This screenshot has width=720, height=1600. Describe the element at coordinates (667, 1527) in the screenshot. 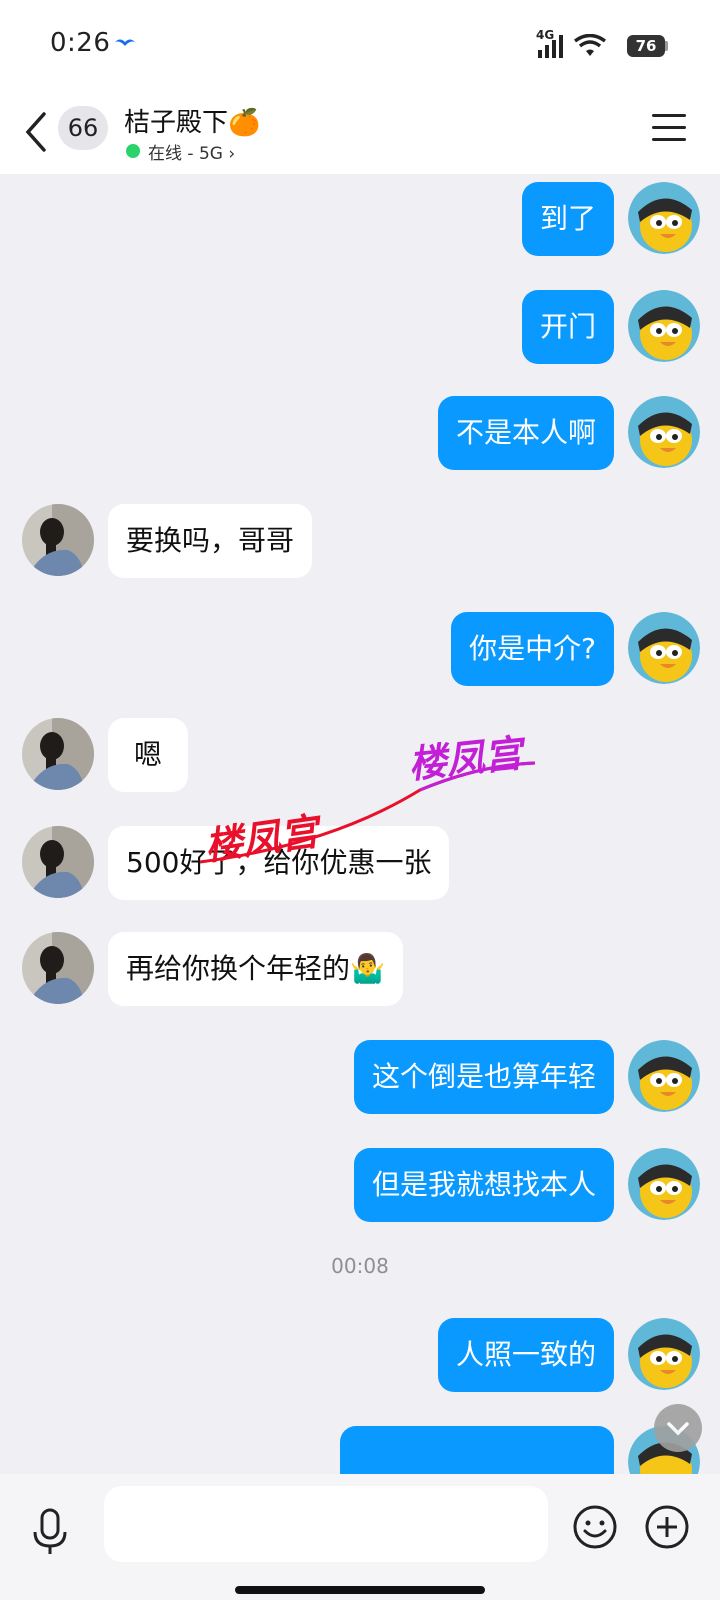

I see `add-plus-icon` at that location.